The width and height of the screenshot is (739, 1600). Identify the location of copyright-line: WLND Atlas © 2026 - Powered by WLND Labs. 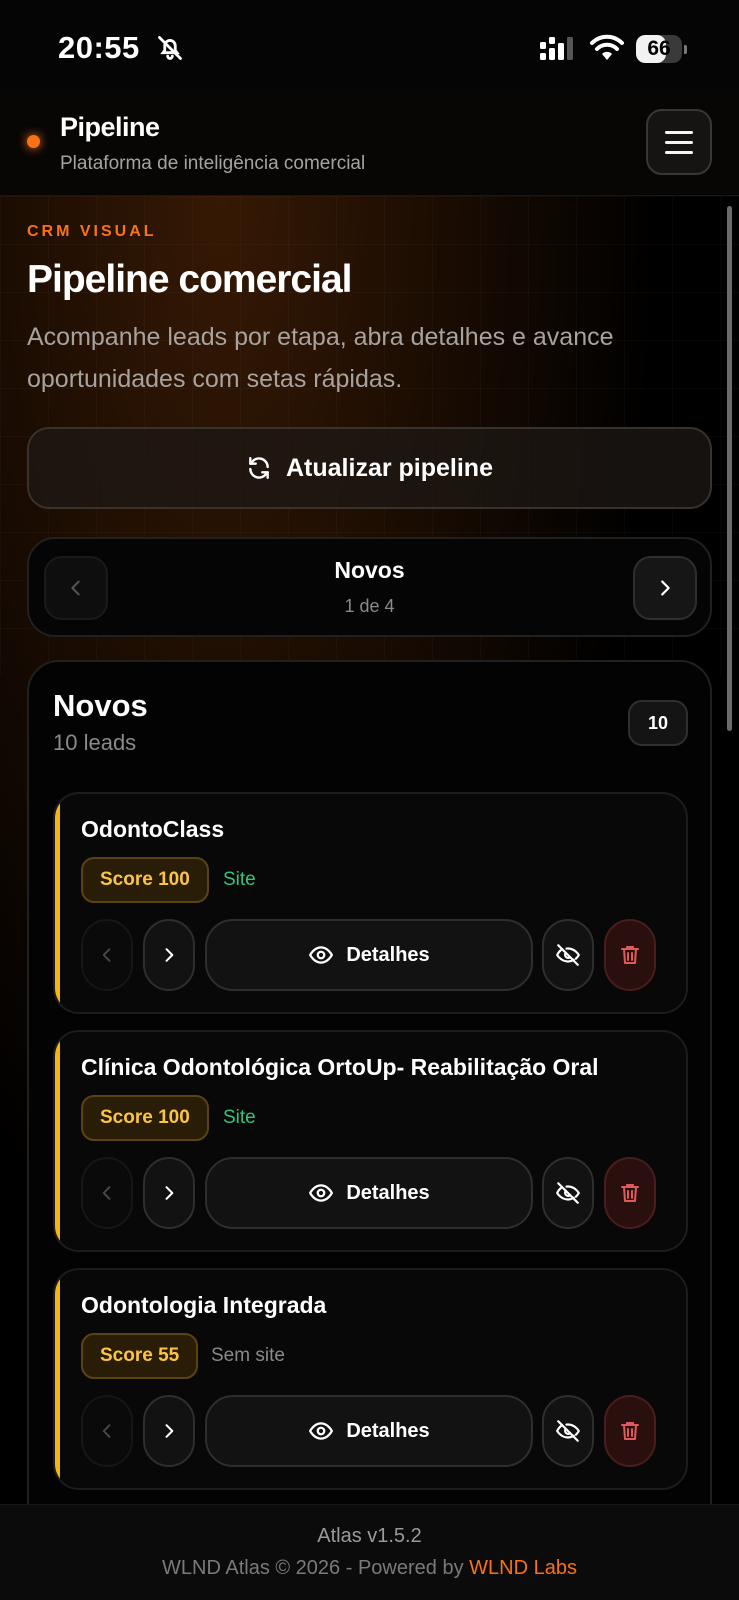
(369, 1568).